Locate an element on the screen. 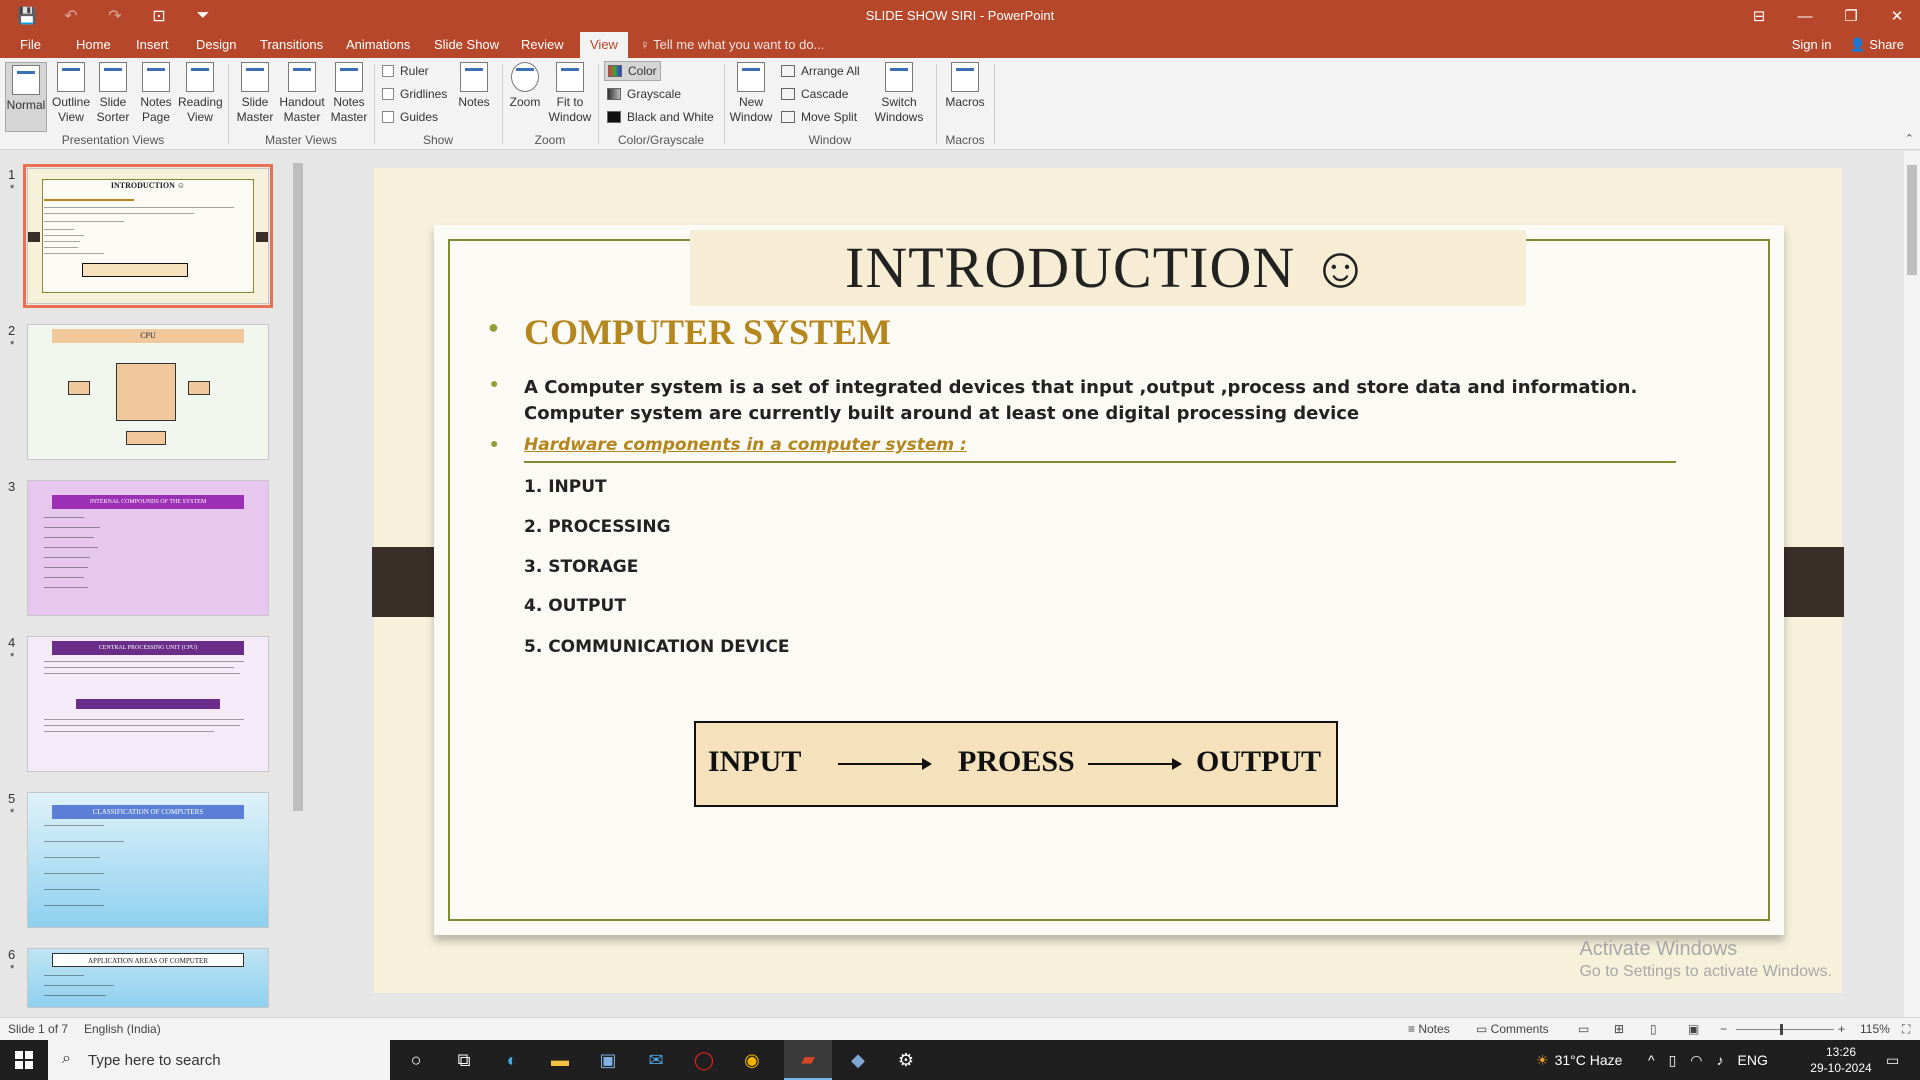 The height and width of the screenshot is (1080, 1920). close-button: ✕ is located at coordinates (1897, 16).